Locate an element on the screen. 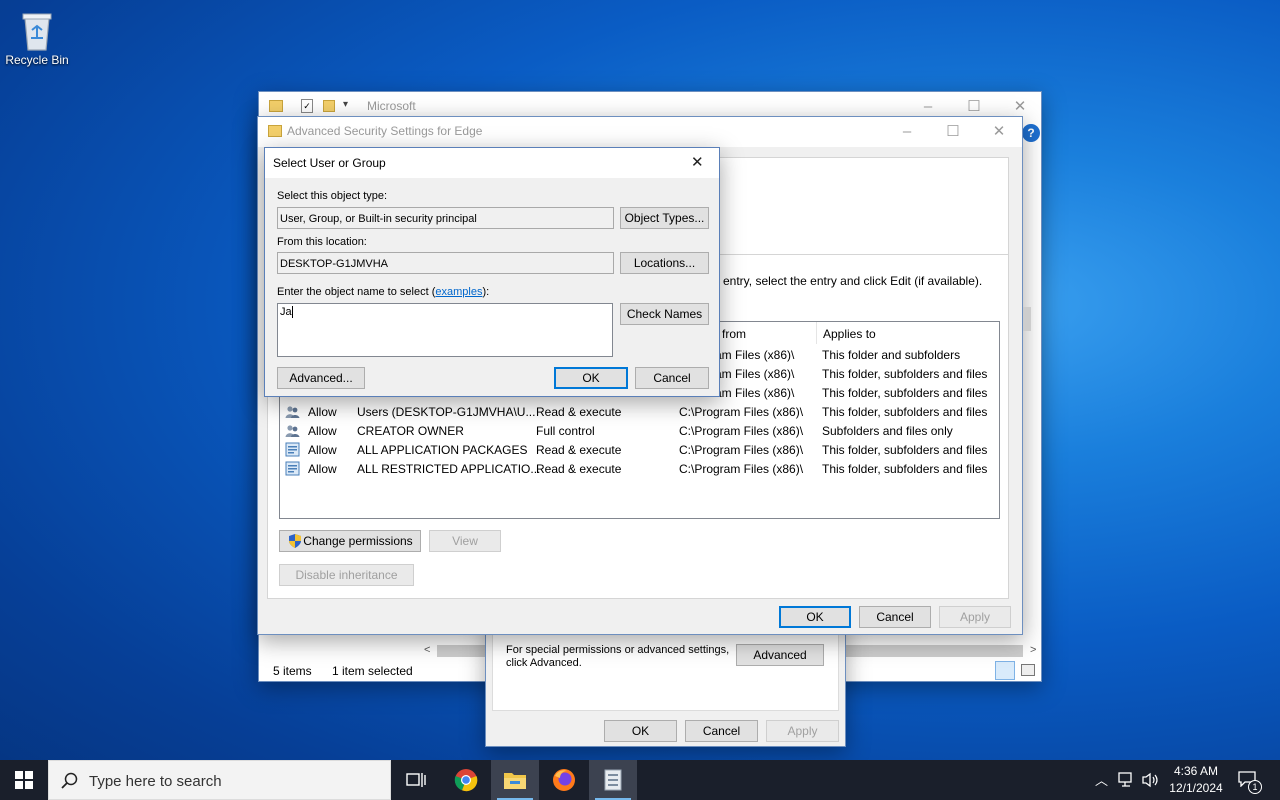 The width and height of the screenshot is (1280, 800). advanced-button: Advanced is located at coordinates (780, 655).